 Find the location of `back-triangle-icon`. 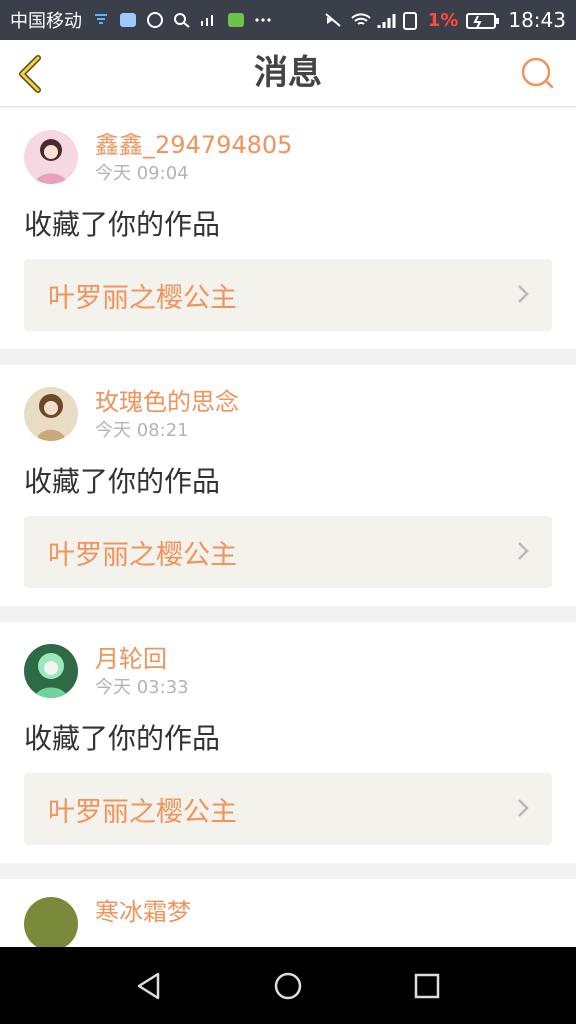

back-triangle-icon is located at coordinates (149, 985).